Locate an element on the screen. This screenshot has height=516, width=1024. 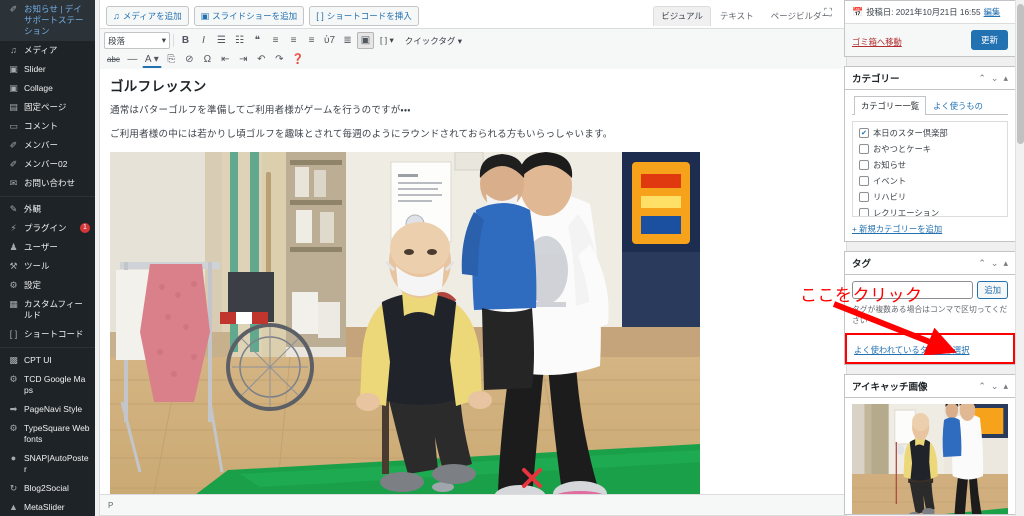
gear-icon: ⚙ is located at coordinates (13, 379).